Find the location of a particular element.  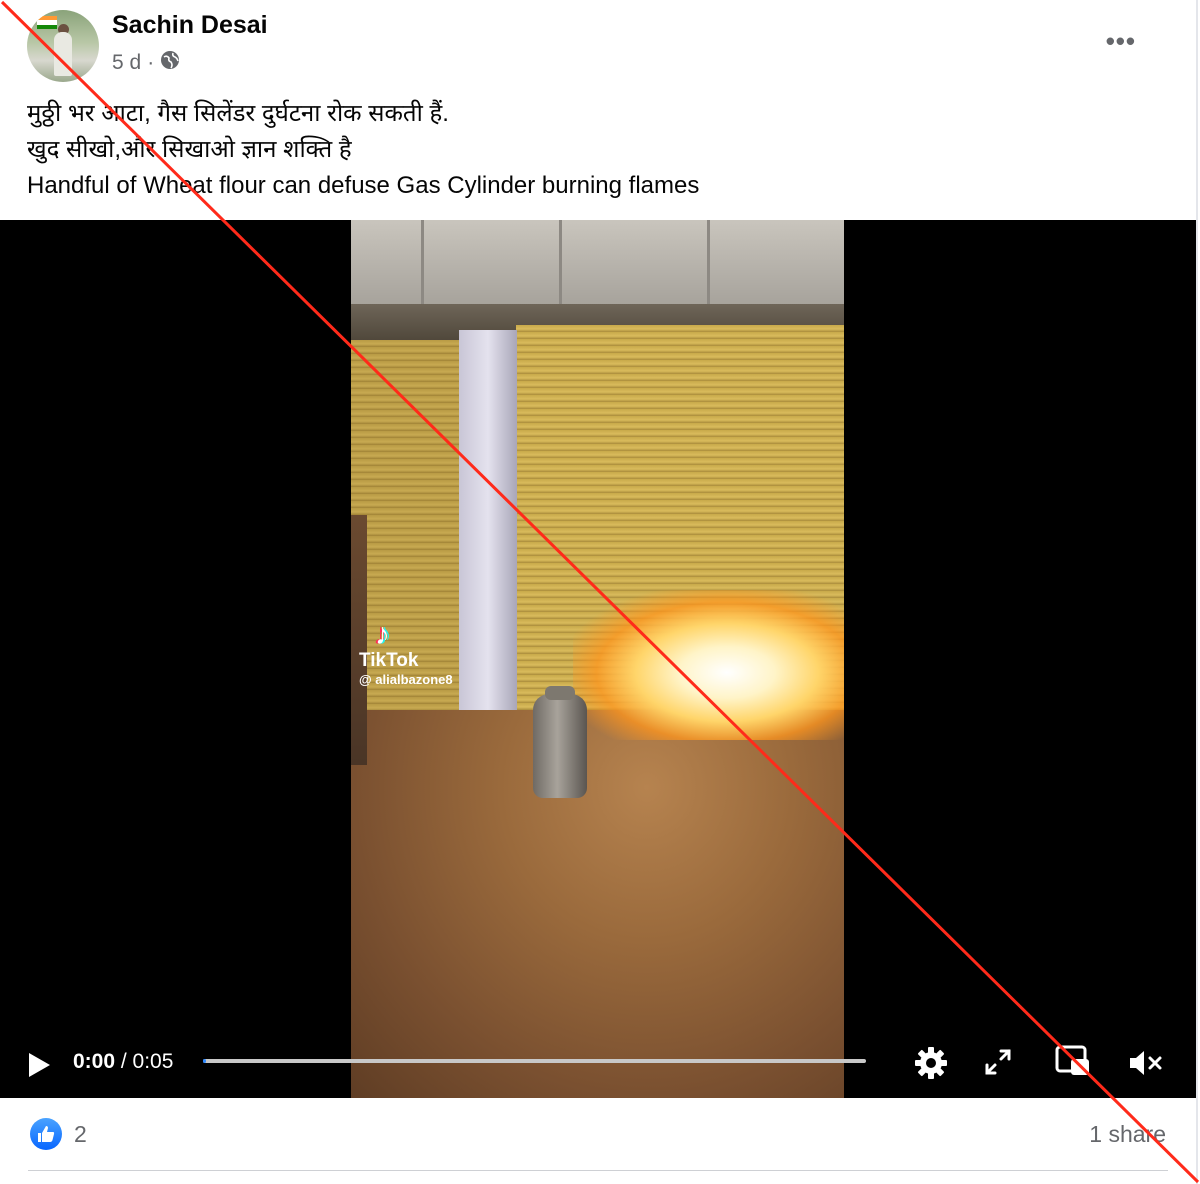

avatar is located at coordinates (63, 46).